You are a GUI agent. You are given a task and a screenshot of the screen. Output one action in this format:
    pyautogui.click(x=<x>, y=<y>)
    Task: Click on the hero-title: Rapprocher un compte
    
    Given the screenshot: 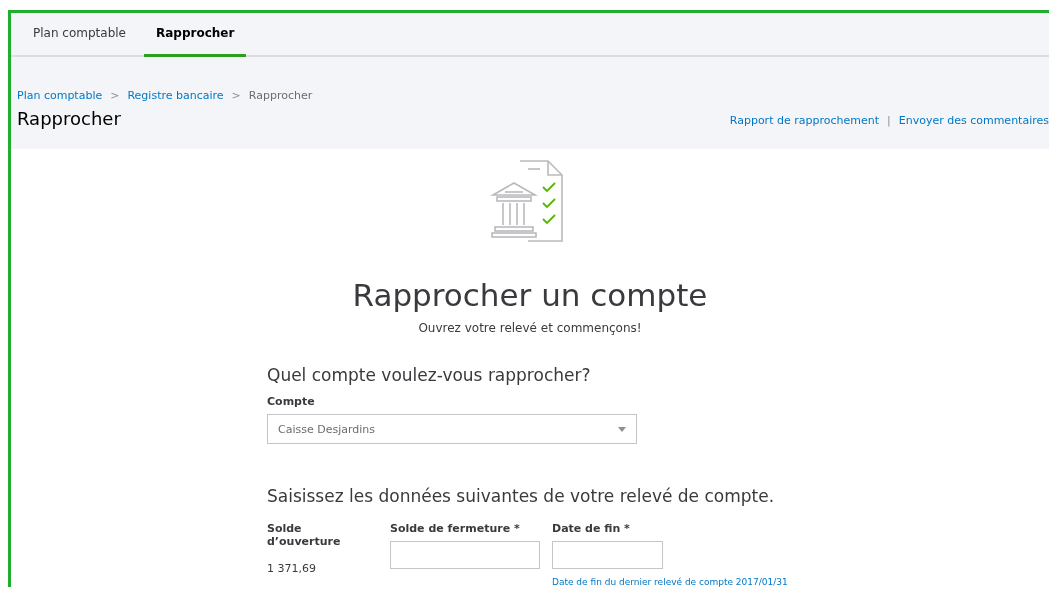 What is the action you would take?
    pyautogui.click(x=530, y=295)
    